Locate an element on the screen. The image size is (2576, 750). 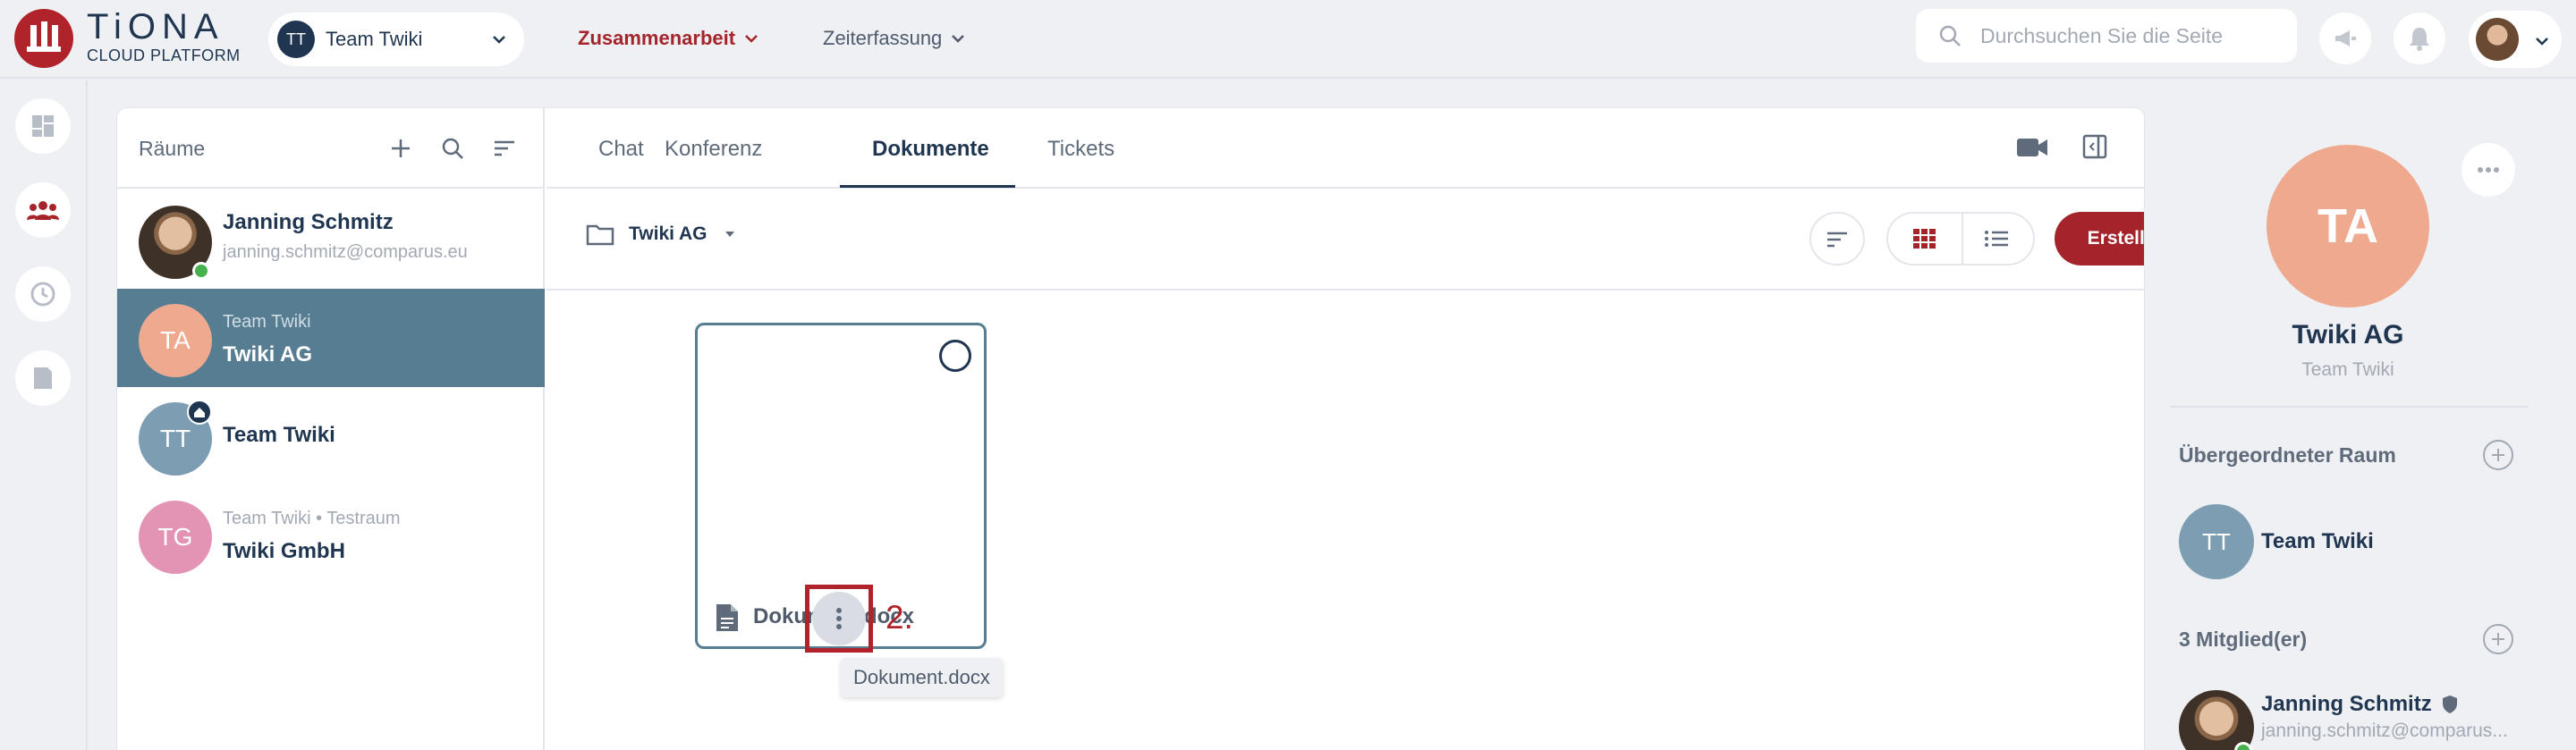
room-avatar: TG is located at coordinates (175, 537).